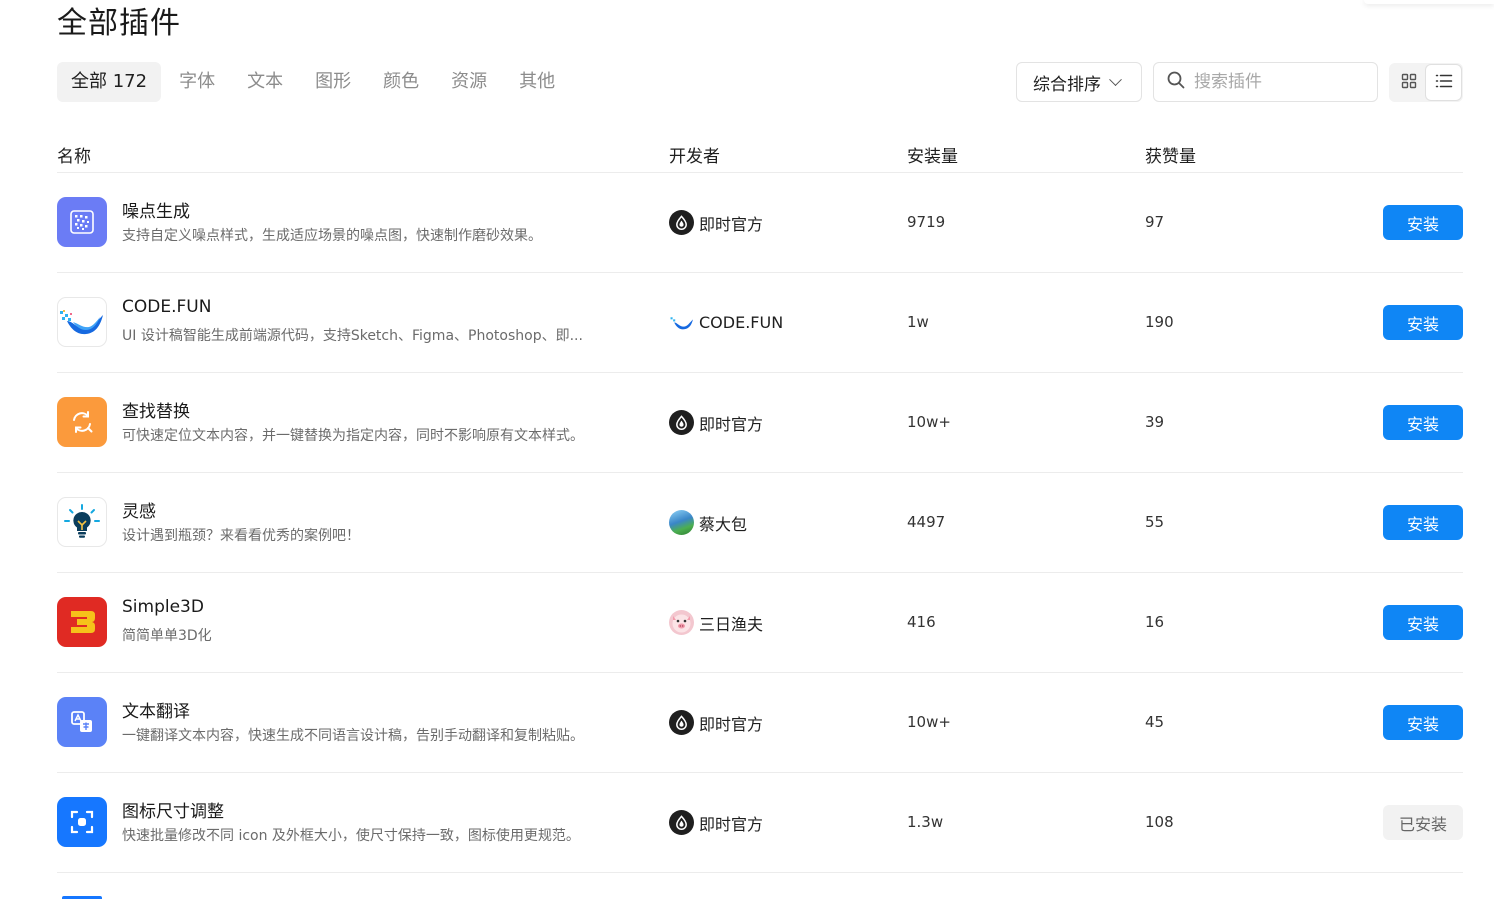 The image size is (1494, 899). I want to click on view-toggle, so click(1426, 82).